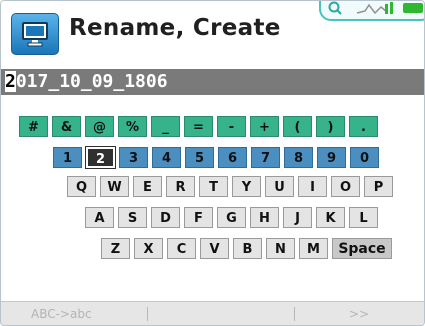 Image resolution: width=425 pixels, height=326 pixels. I want to click on key-letter-g: G, so click(231, 217).